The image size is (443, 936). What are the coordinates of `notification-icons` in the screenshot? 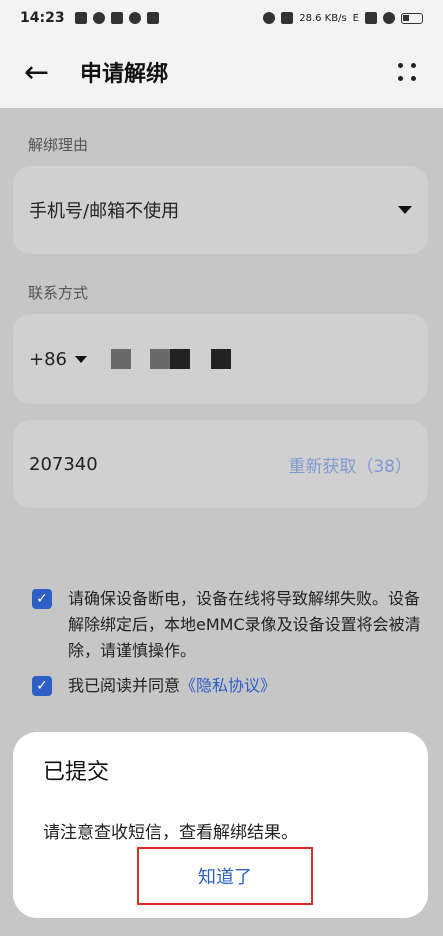 It's located at (116, 18).